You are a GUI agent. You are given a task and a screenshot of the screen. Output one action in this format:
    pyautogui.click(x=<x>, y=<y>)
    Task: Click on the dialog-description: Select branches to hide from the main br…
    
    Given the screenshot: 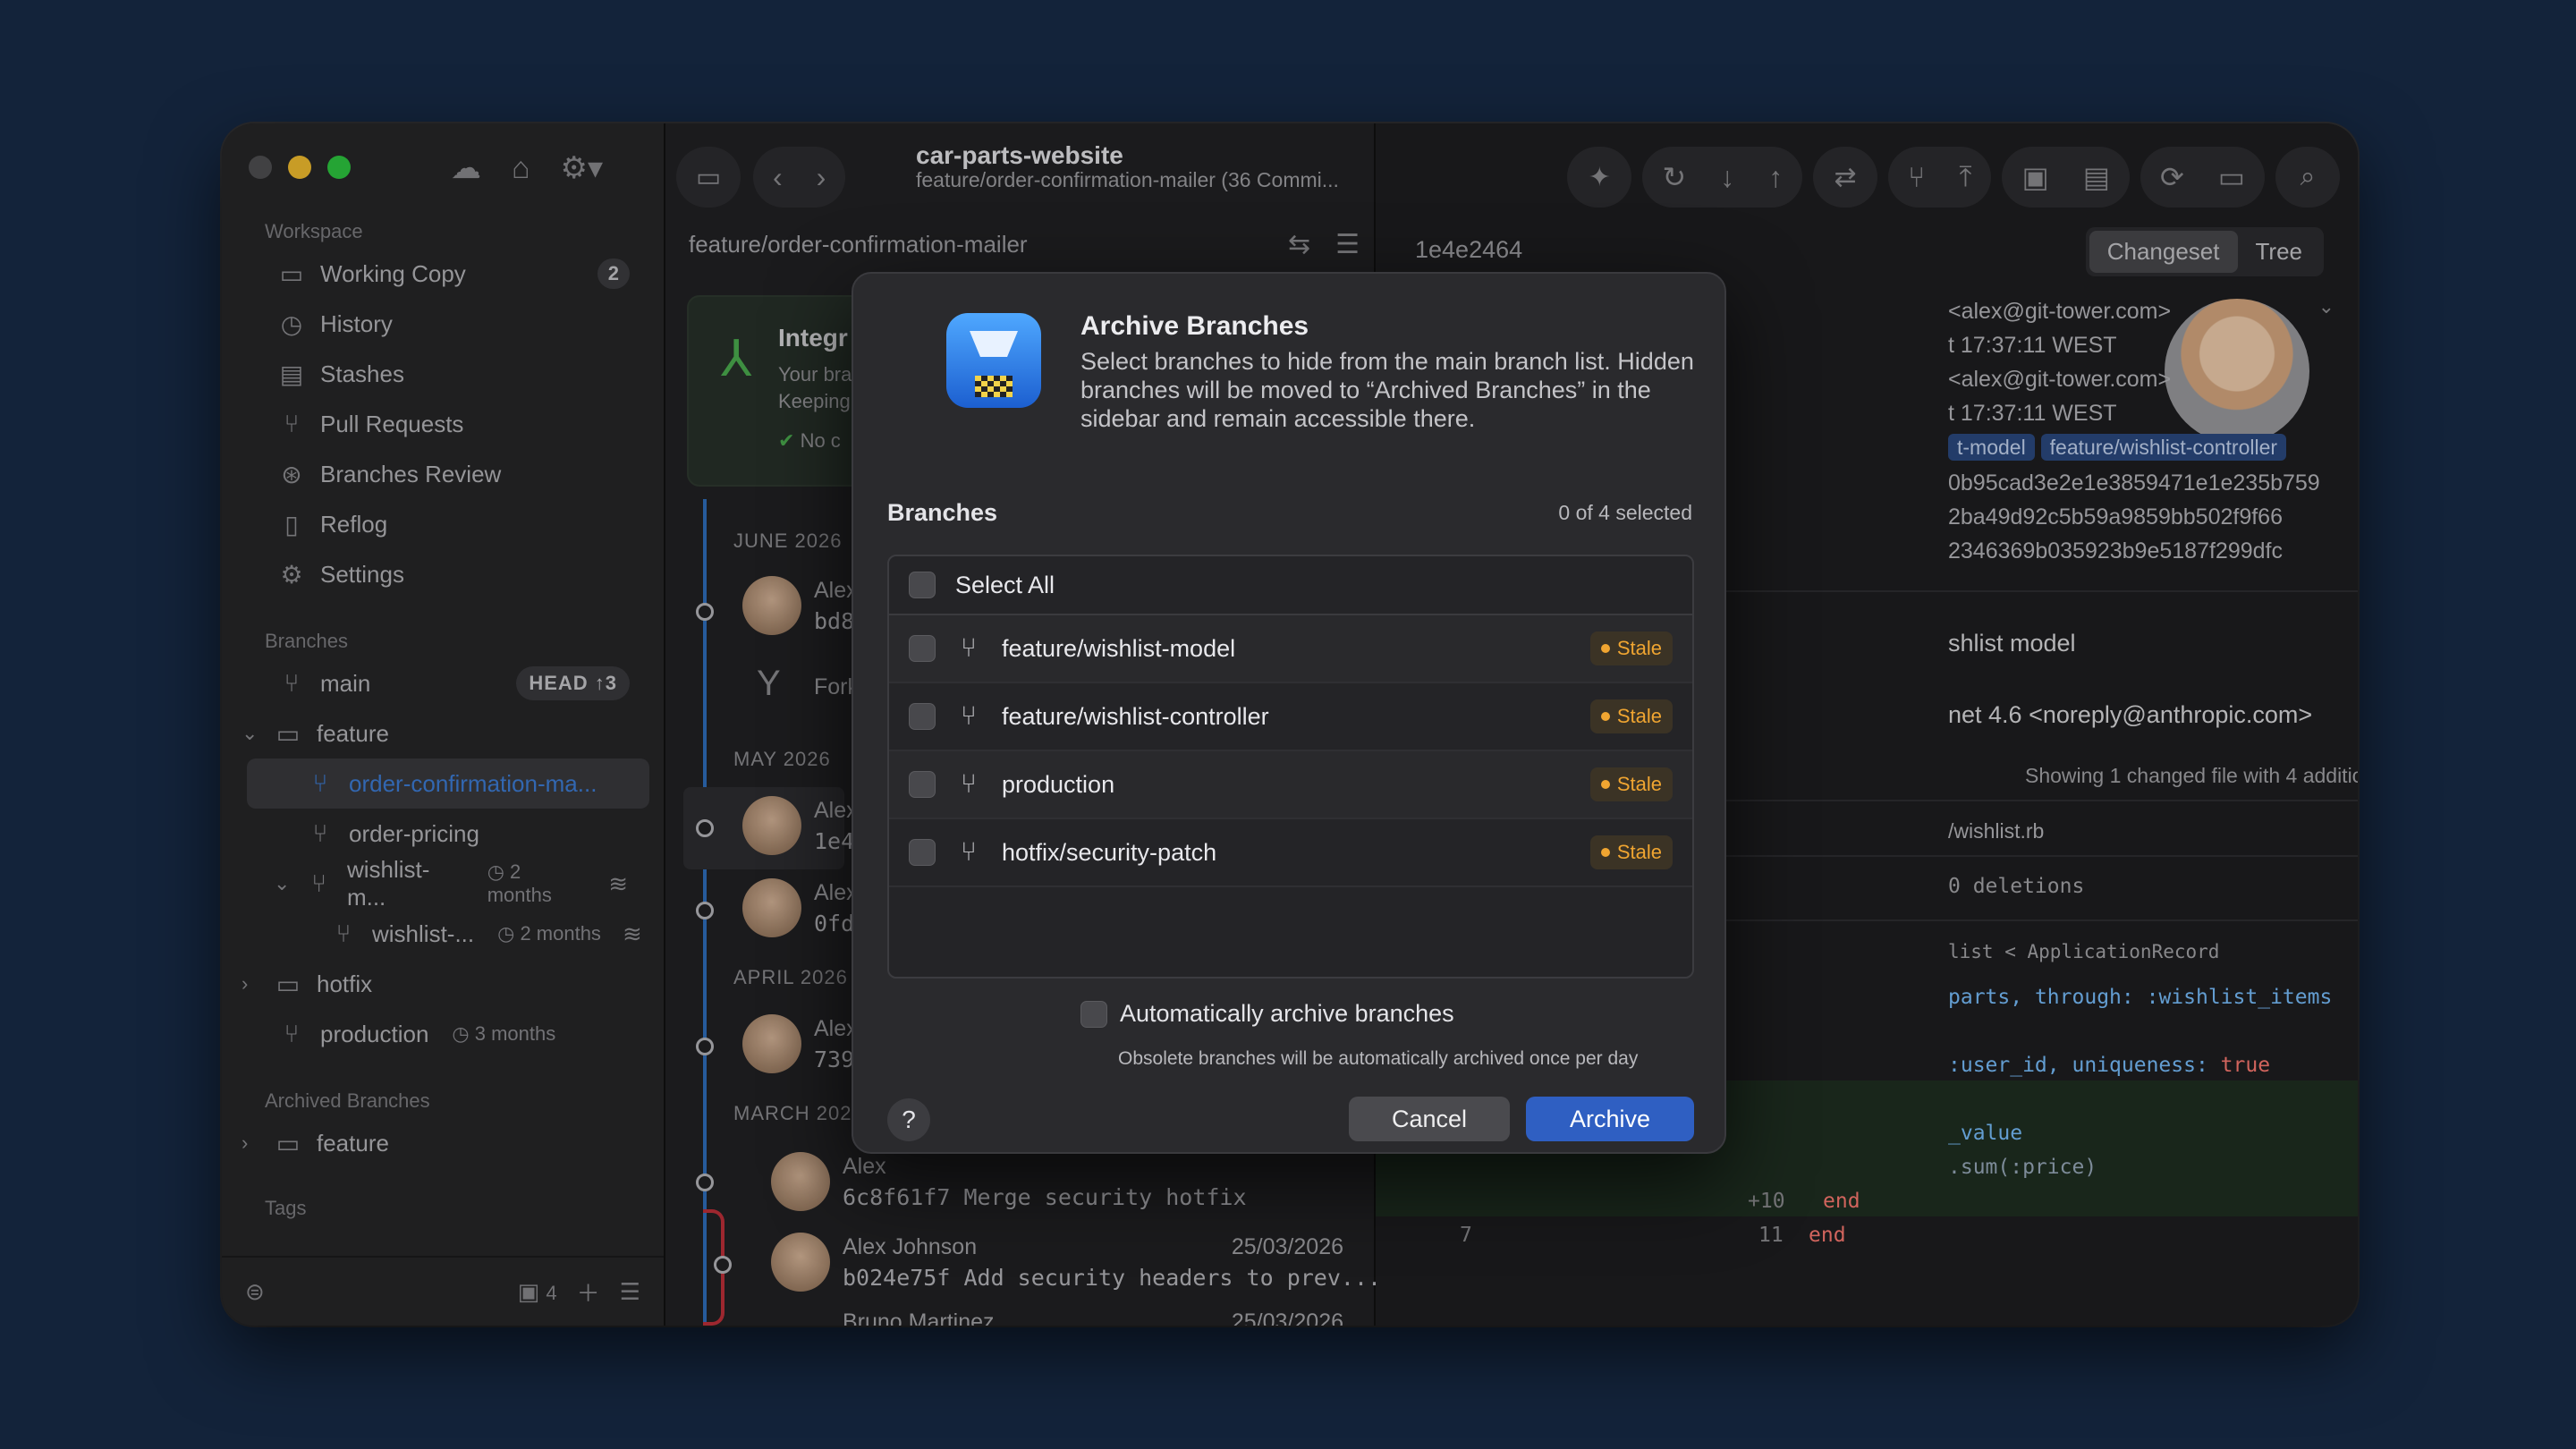 What is the action you would take?
    pyautogui.click(x=1387, y=390)
    